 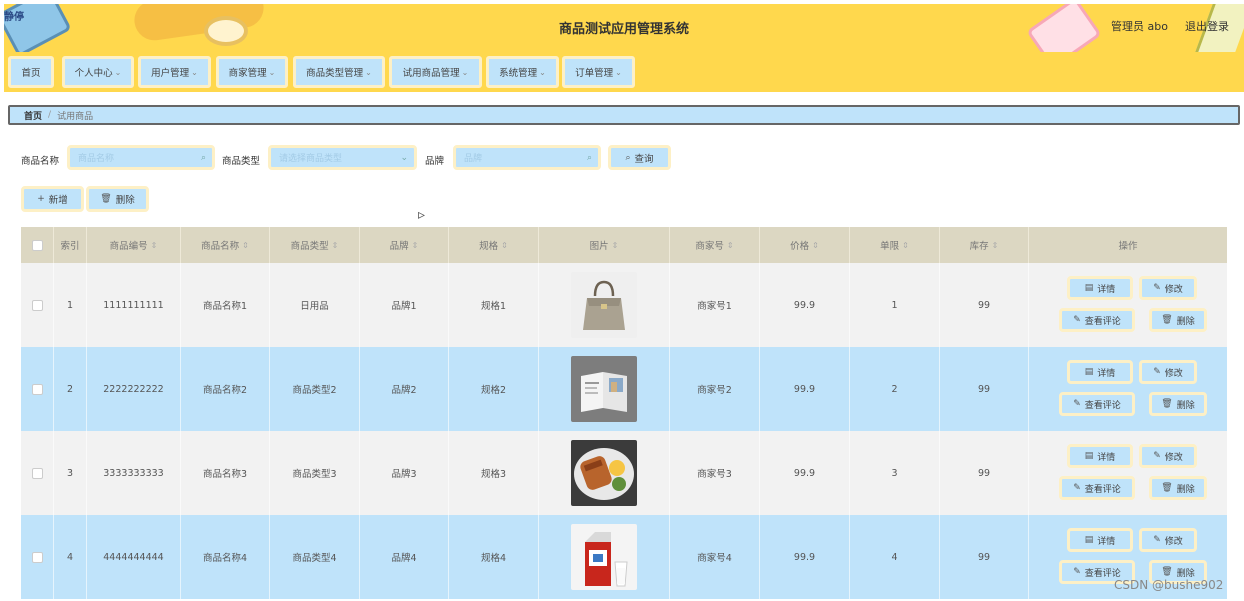 I want to click on column-header-limit: 单限 ⇕, so click(x=895, y=245).